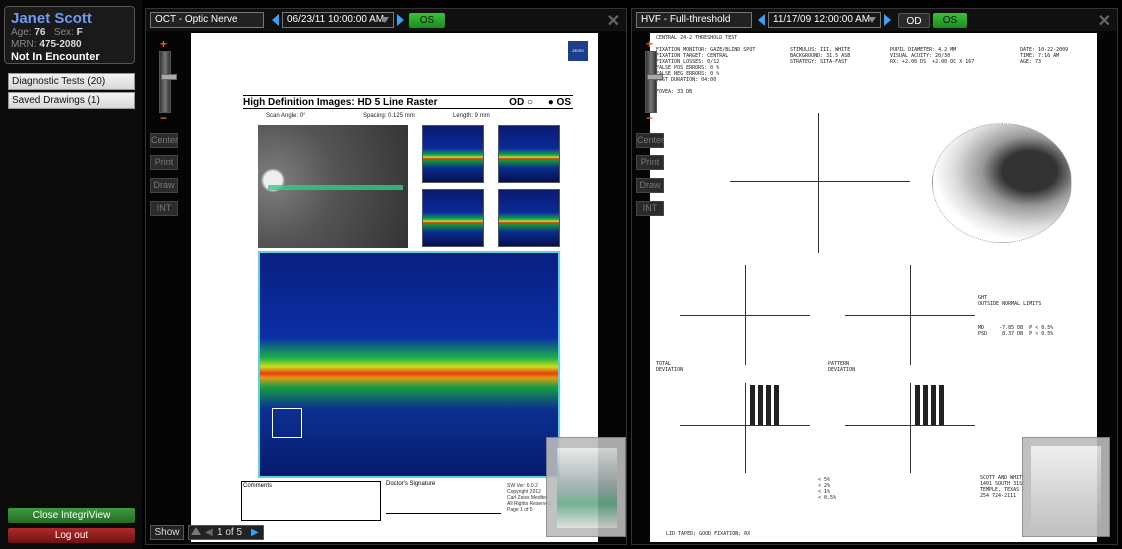 The image size is (1122, 549). Describe the element at coordinates (389, 116) in the screenshot. I see `spacing: Spacing: 0.125 mm` at that location.